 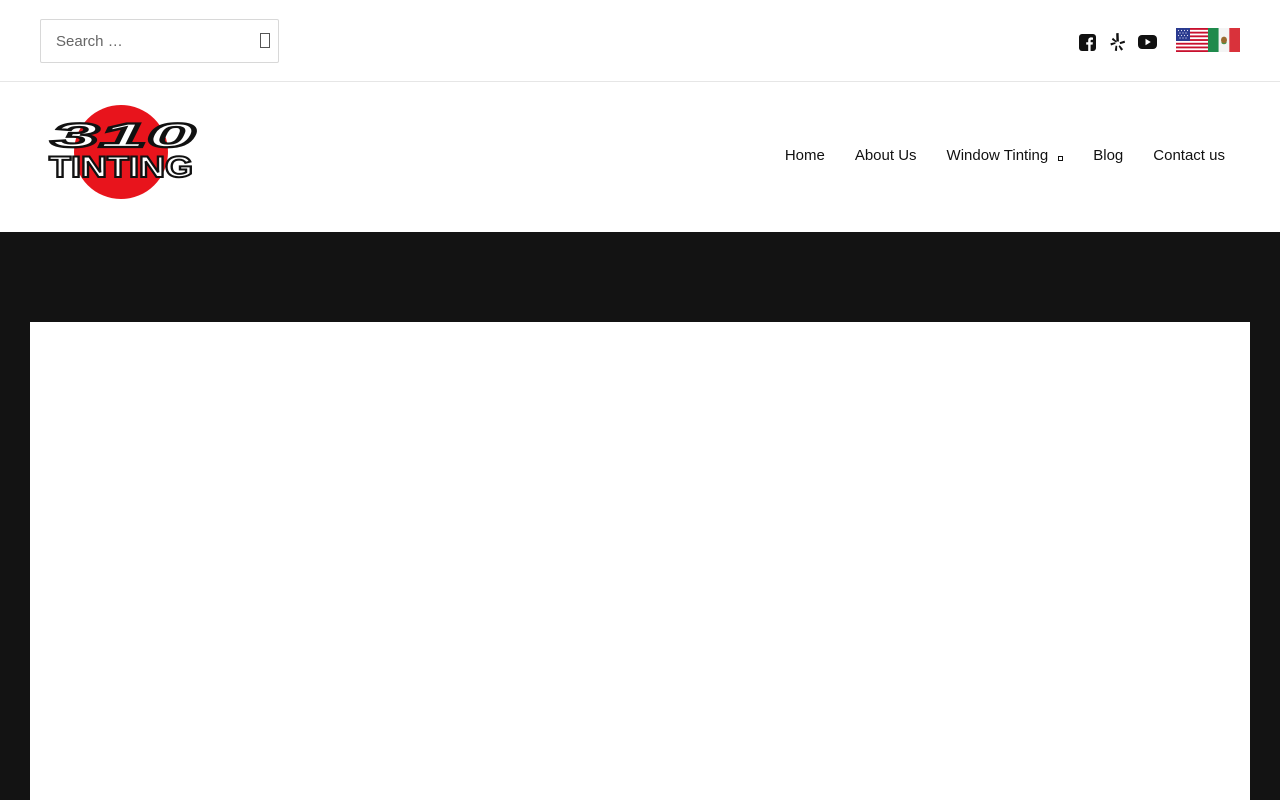 I want to click on nav-about-us-label: About Us, so click(x=885, y=155).